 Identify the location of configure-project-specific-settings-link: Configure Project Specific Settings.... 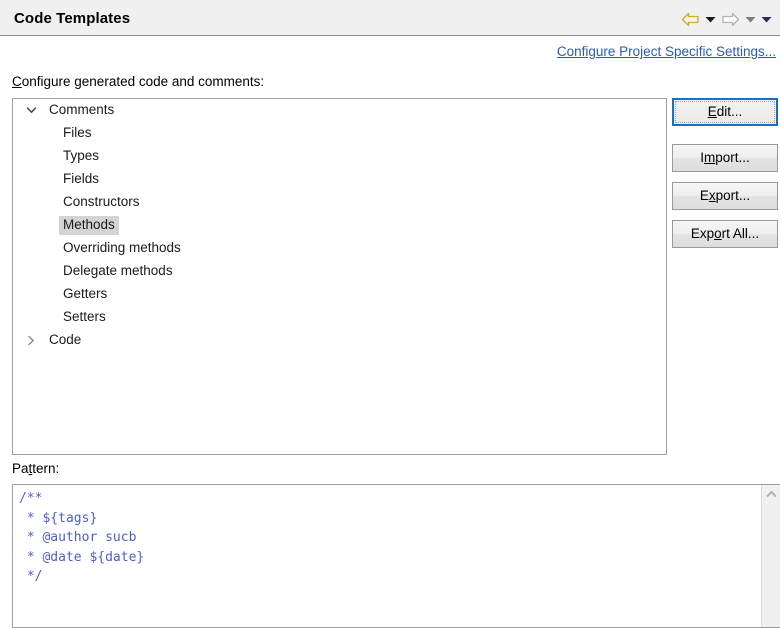
(666, 51).